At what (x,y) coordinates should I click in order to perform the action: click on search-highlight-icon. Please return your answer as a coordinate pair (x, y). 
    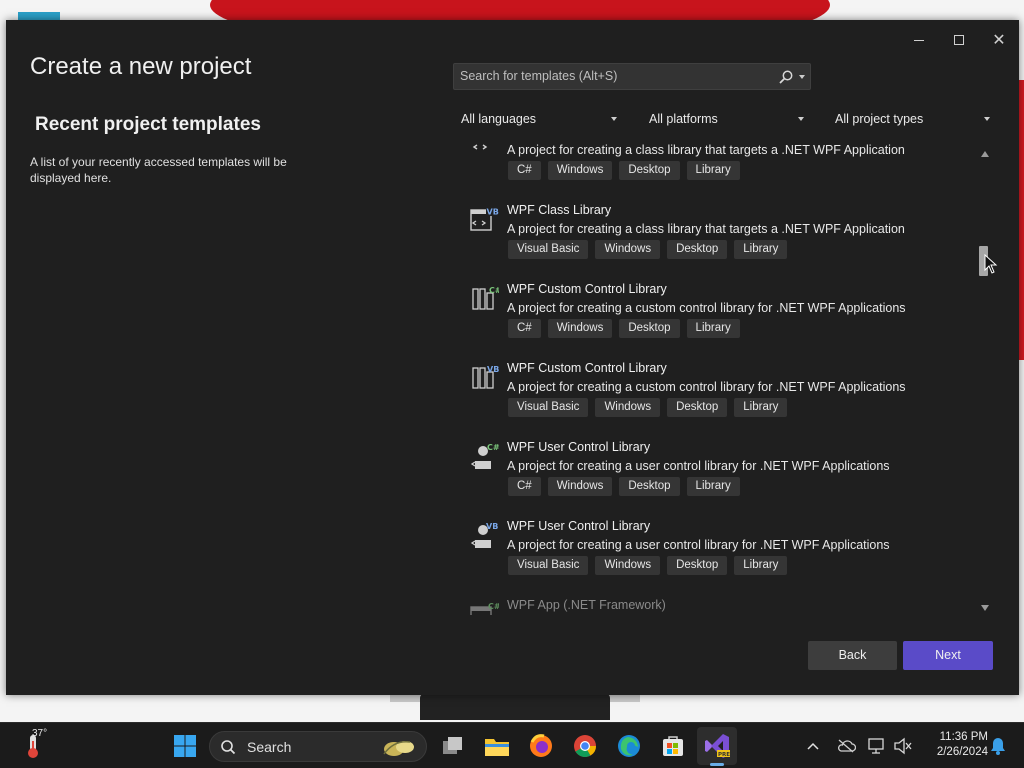
    Looking at the image, I should click on (398, 748).